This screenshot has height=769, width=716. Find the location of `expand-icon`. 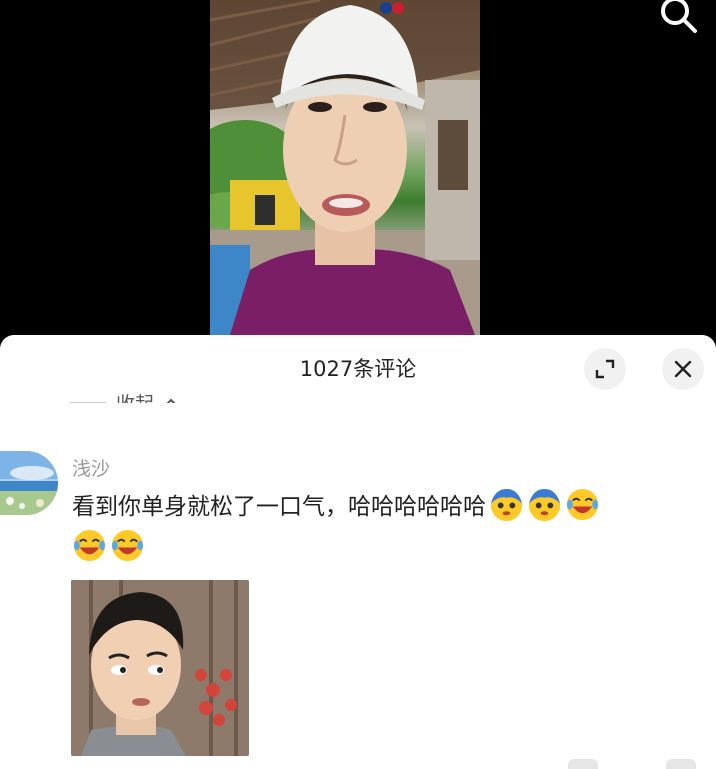

expand-icon is located at coordinates (605, 369).